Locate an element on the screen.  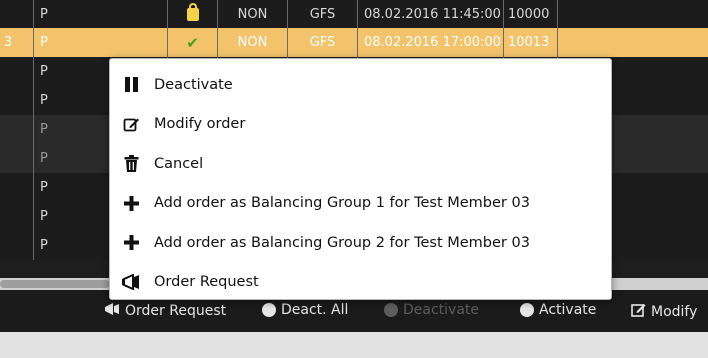
menu-item-modify-order: Modify order is located at coordinates (360, 125).